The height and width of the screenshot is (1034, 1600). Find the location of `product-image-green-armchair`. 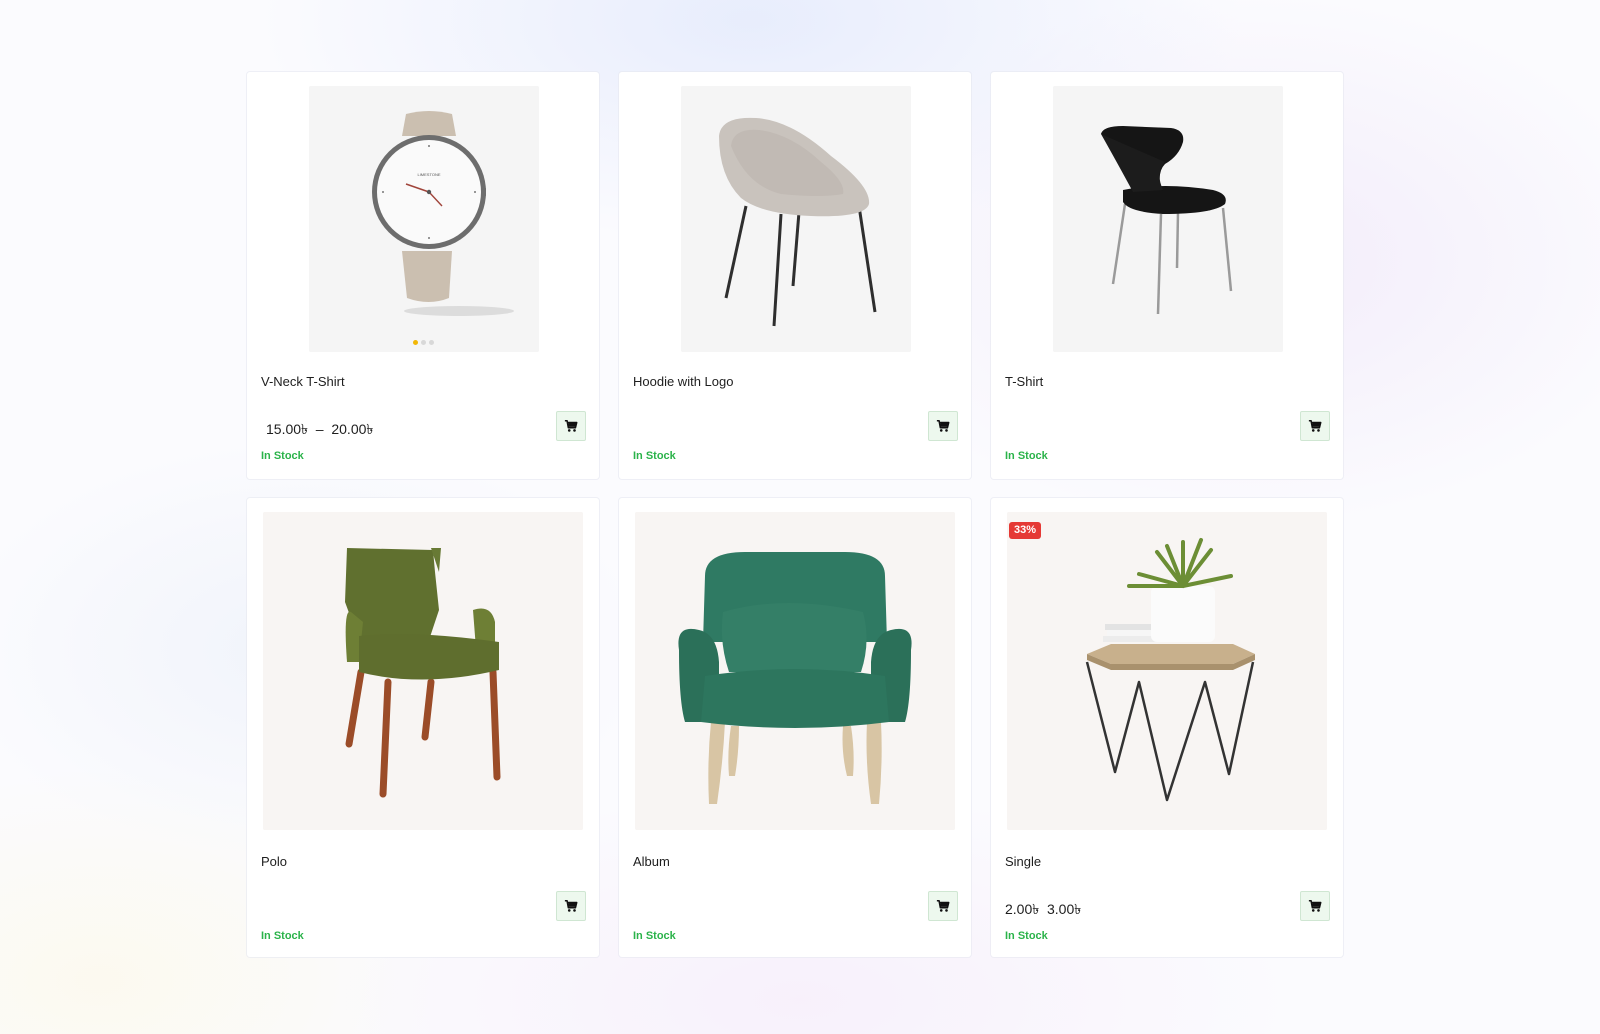

product-image-green-armchair is located at coordinates (795, 671).